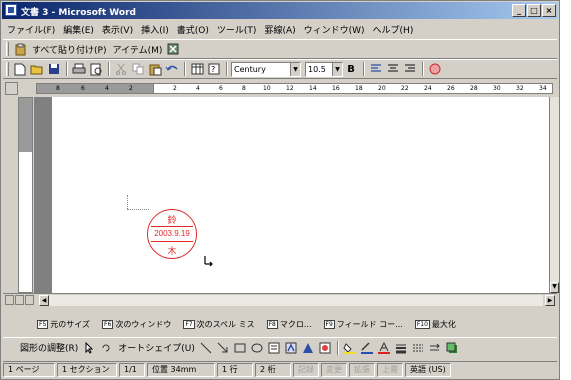 Image resolution: width=571 pixels, height=380 pixels. I want to click on paste-icon, so click(155, 69).